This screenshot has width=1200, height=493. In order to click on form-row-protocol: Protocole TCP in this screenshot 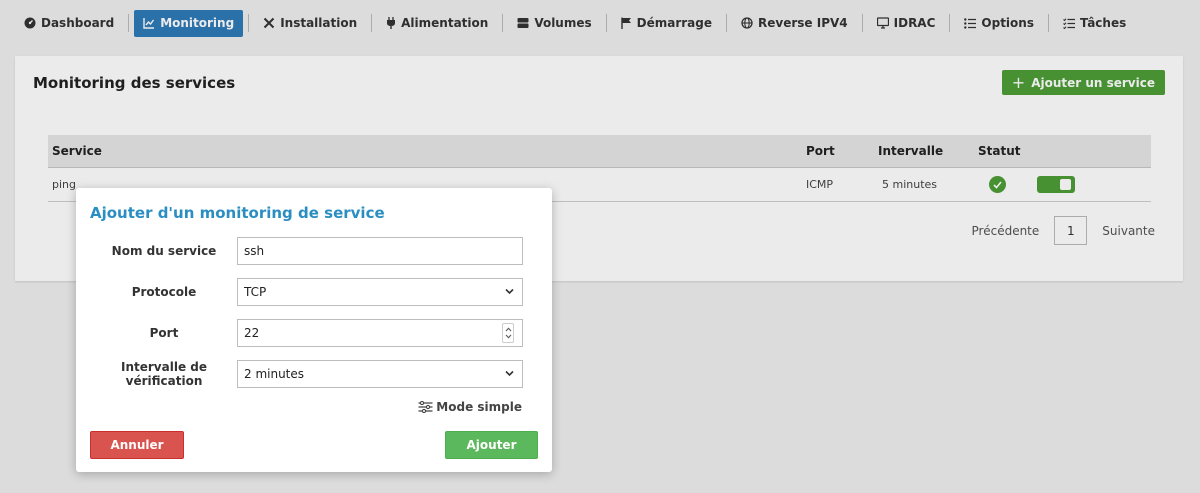, I will do `click(314, 292)`.